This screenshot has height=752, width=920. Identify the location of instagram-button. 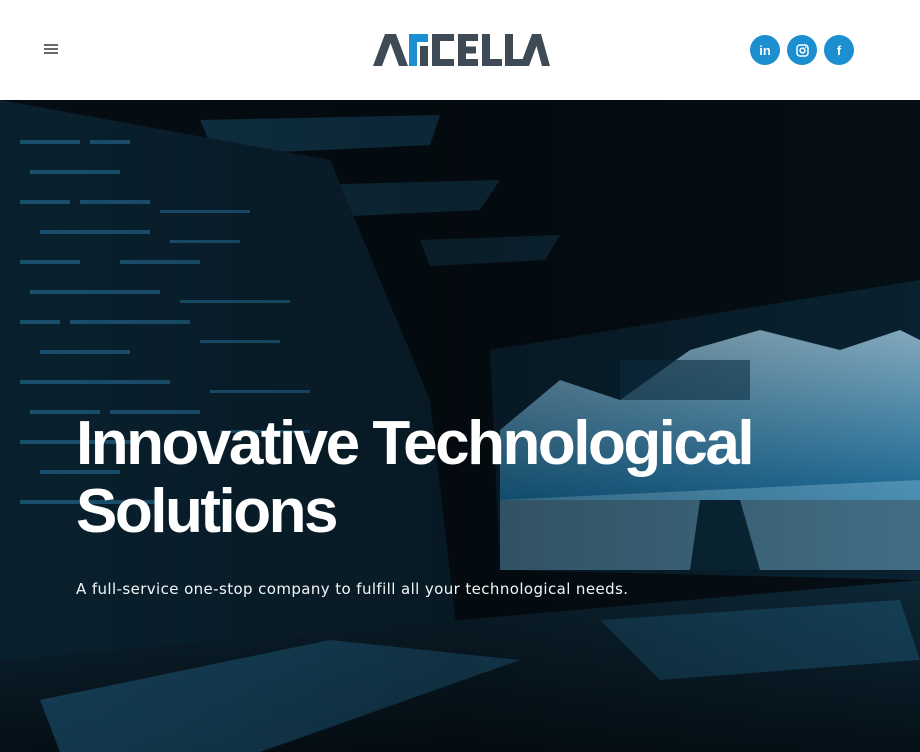
(802, 50).